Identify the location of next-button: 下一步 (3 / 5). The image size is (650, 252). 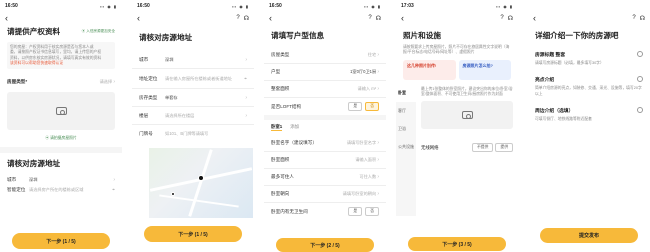
(457, 244).